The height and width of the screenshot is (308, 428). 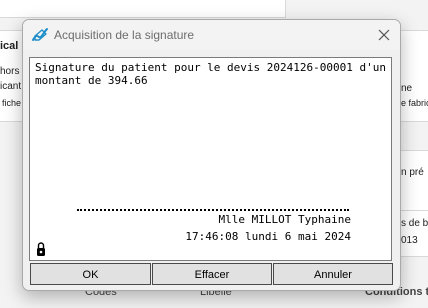 What do you see at coordinates (284, 219) in the screenshot?
I see `signer-name: Mlle MILLOT Typhaine` at bounding box center [284, 219].